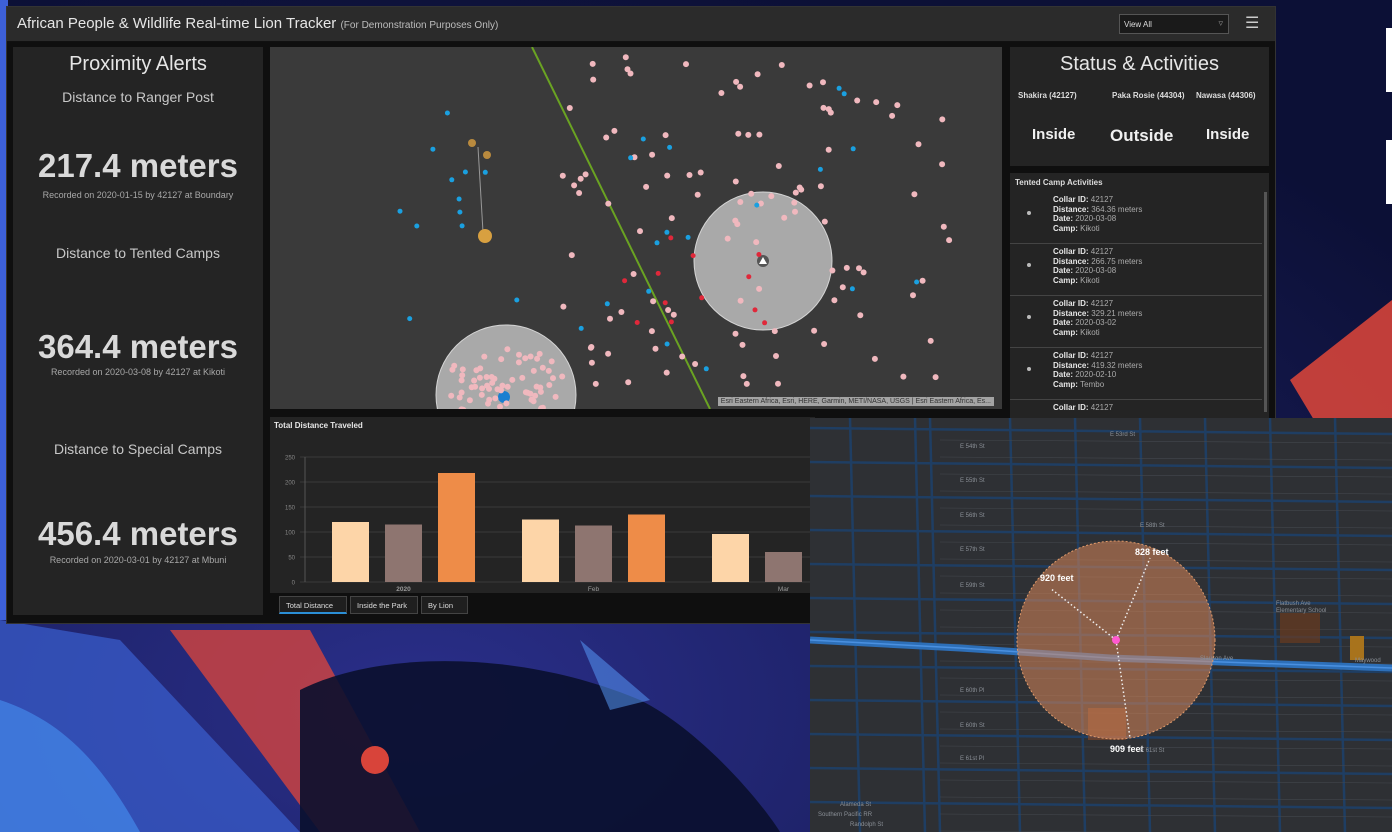  What do you see at coordinates (1265, 302) in the screenshot?
I see `activities-scrollbar` at bounding box center [1265, 302].